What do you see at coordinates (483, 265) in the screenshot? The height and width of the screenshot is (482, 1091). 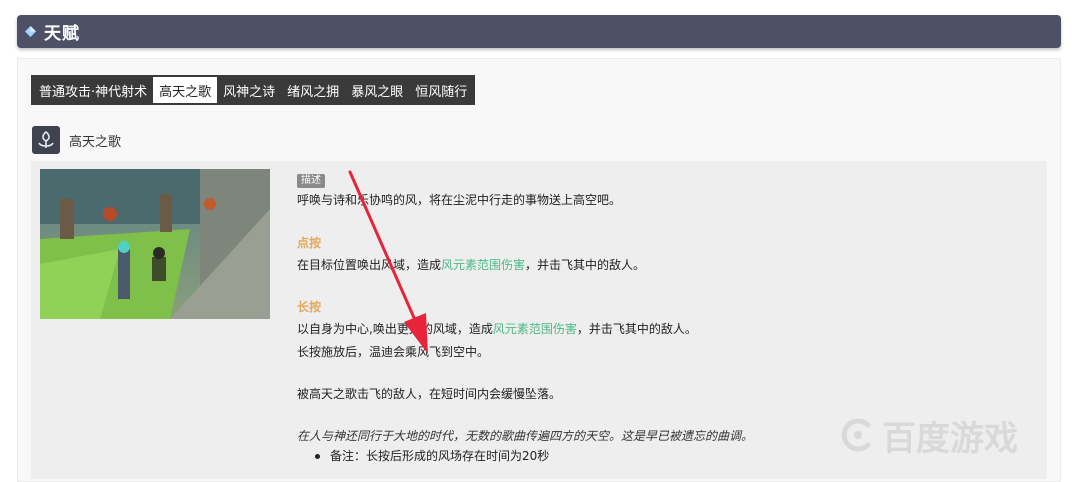 I see `tap-element-damage: 风元素范围伤害` at bounding box center [483, 265].